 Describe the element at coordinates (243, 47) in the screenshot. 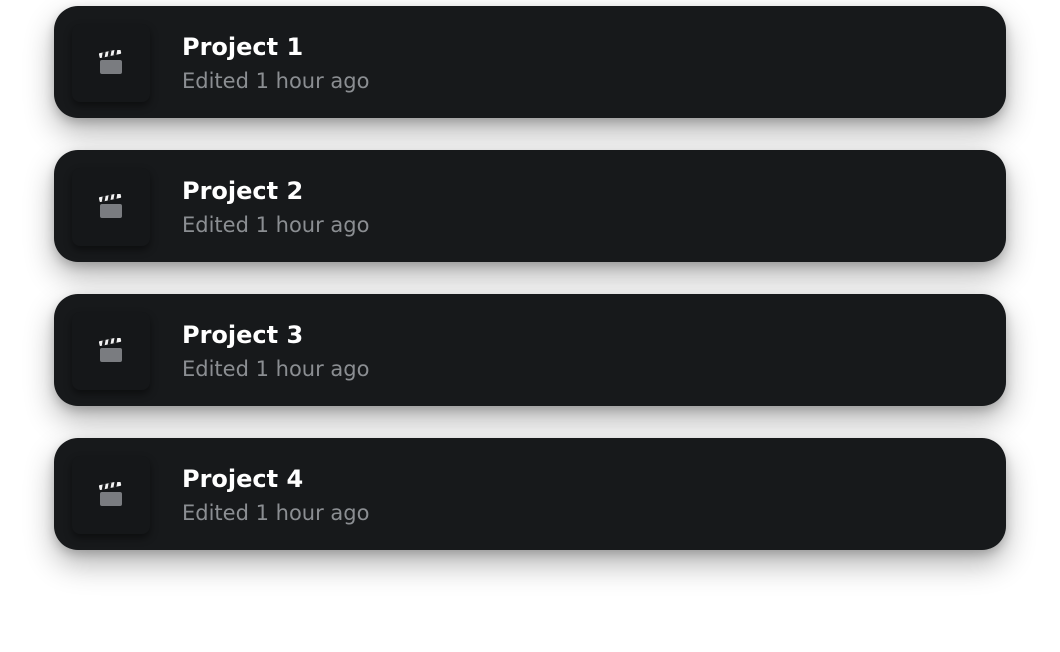

I see `project-title: Project 1` at that location.